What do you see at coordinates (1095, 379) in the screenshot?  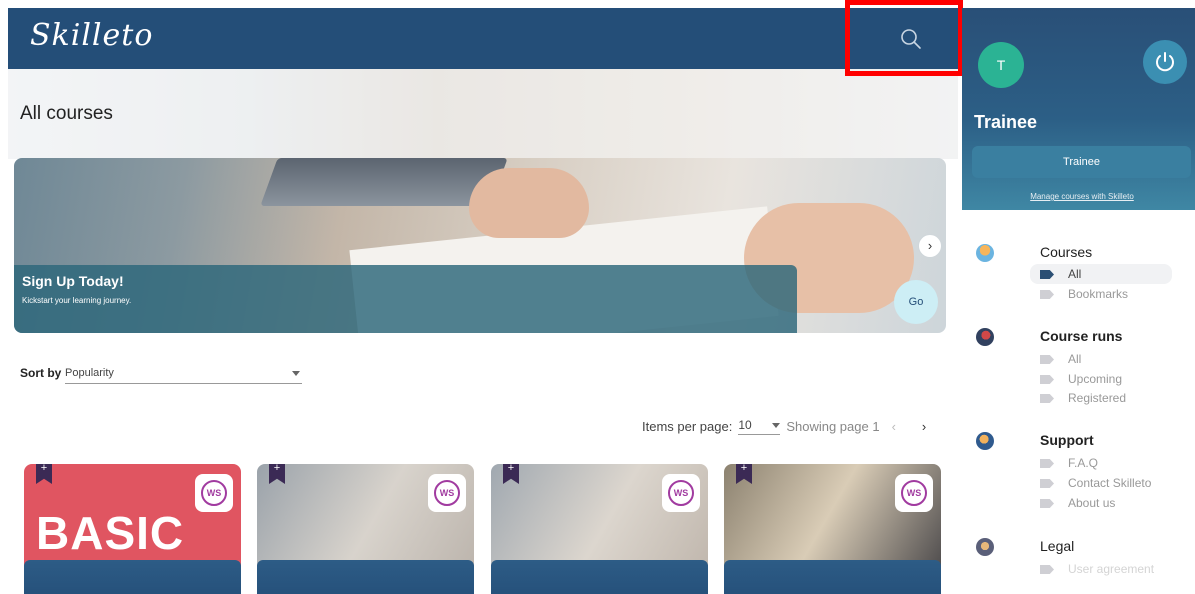 I see `sidebar-item-label: Upcoming` at bounding box center [1095, 379].